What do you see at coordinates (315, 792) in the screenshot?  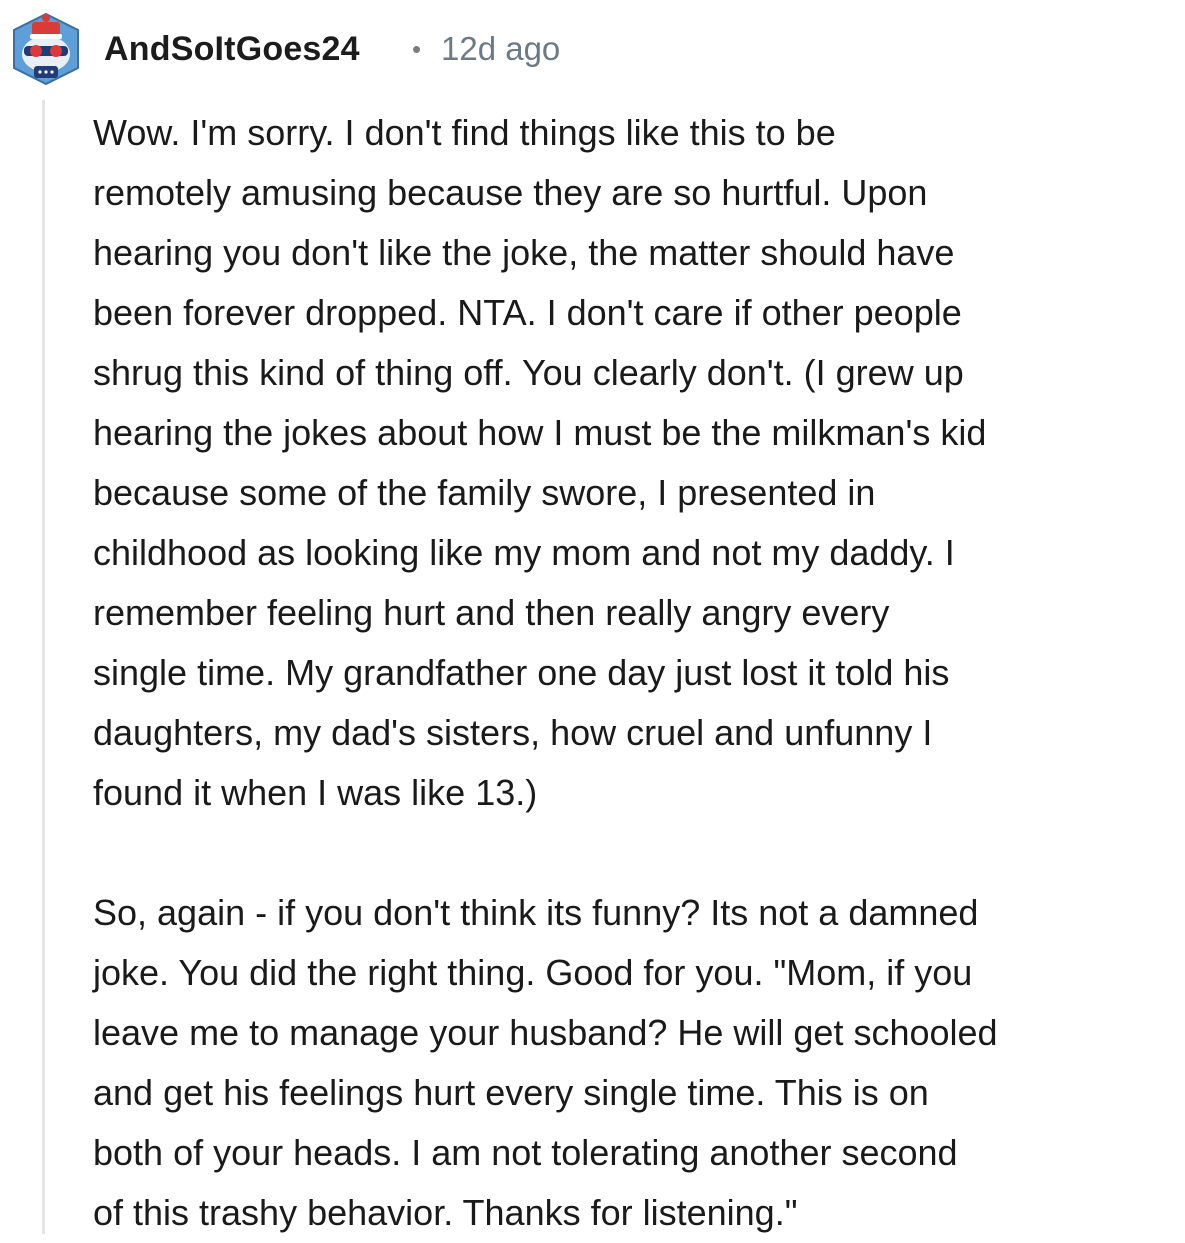 I see `comment-text-line: found it when I was like 13.)` at bounding box center [315, 792].